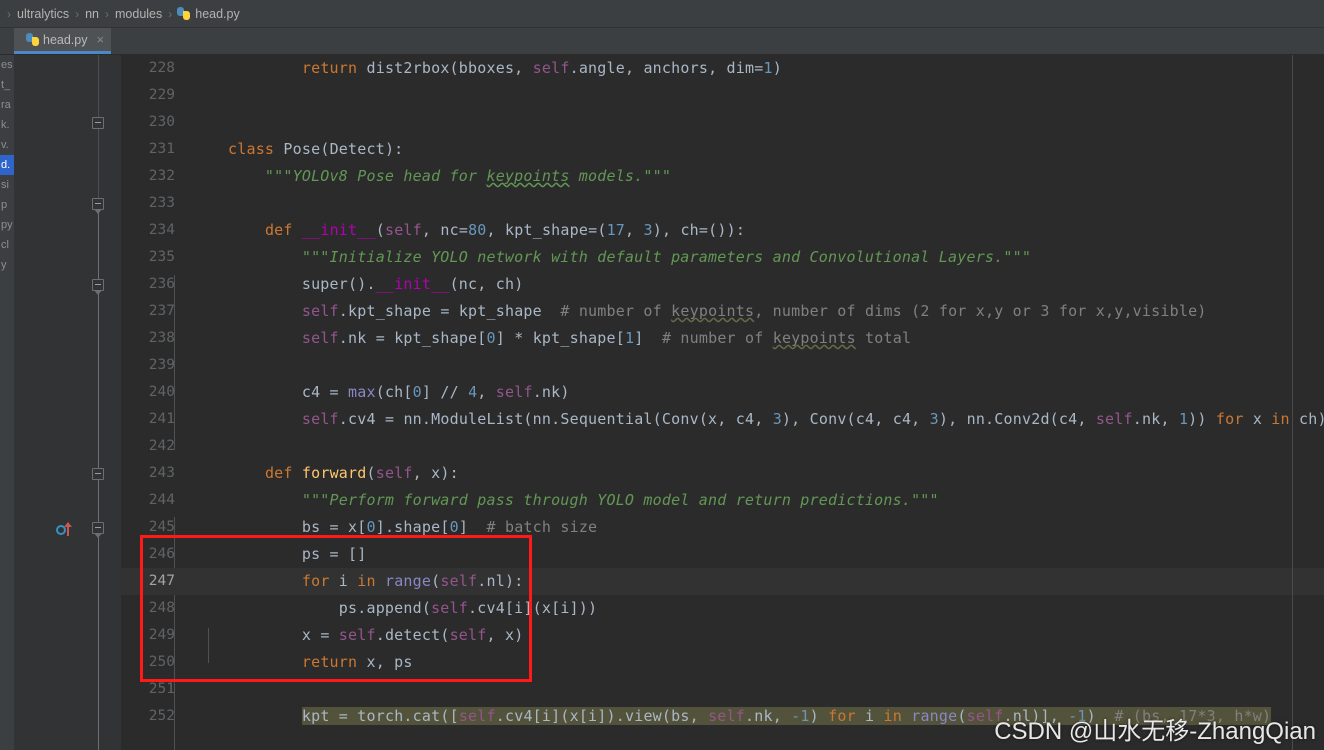 Image resolution: width=1324 pixels, height=750 pixels. What do you see at coordinates (67, 402) in the screenshot?
I see `editor-gutter` at bounding box center [67, 402].